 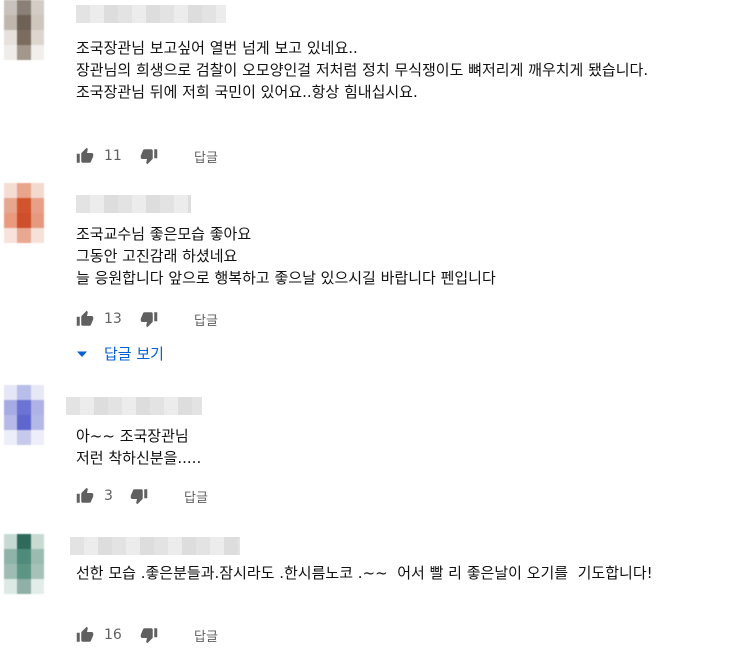 I want to click on comment-actions: 11 답글, so click(x=147, y=156).